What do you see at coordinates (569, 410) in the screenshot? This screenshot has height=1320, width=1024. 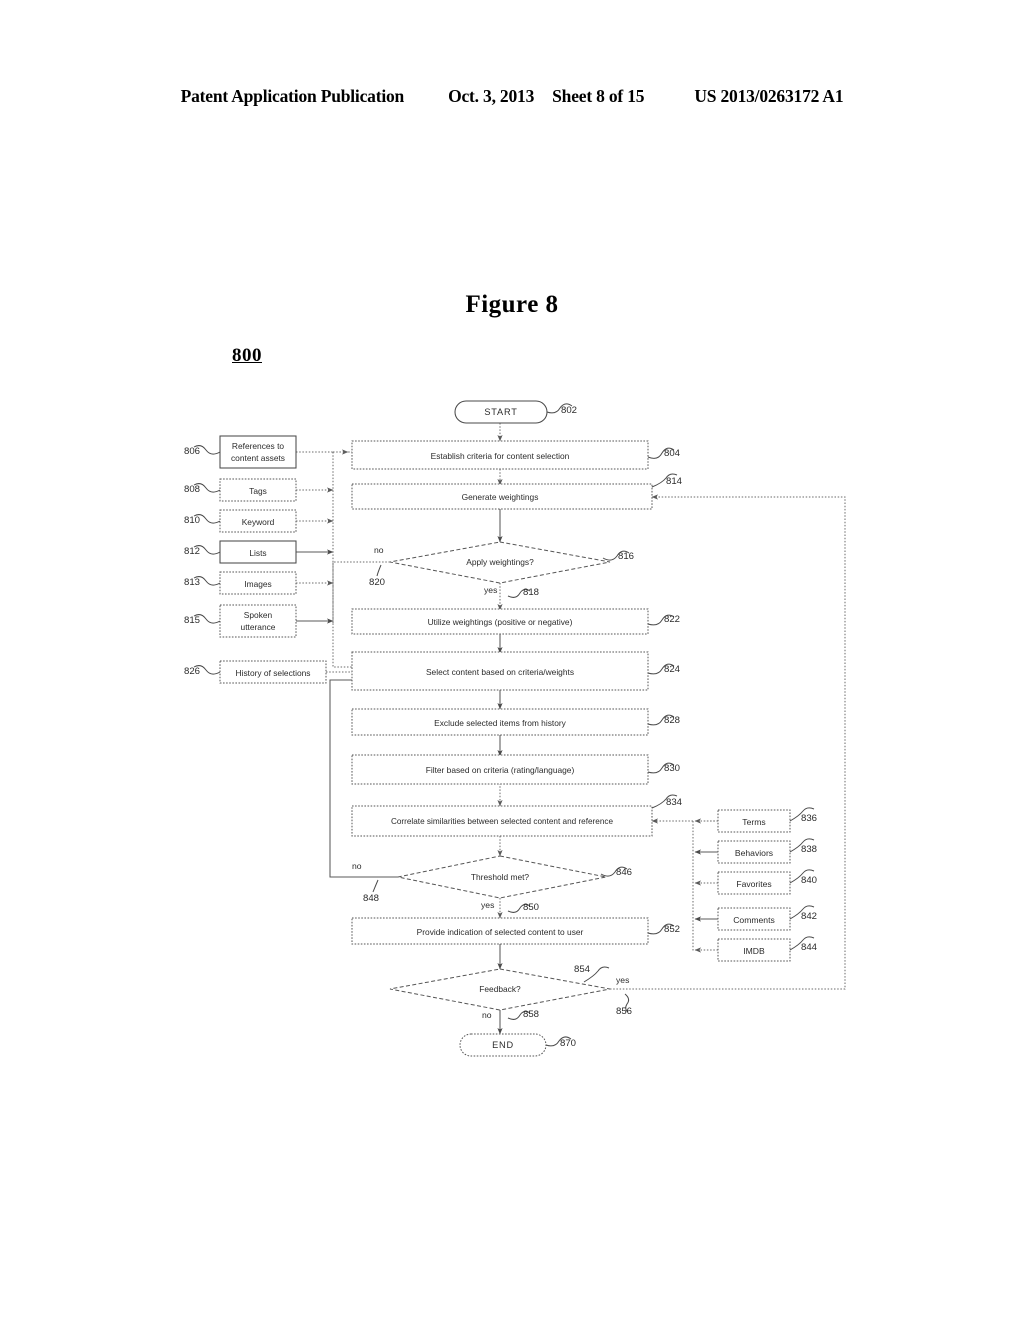 I see `ref-802: 802` at bounding box center [569, 410].